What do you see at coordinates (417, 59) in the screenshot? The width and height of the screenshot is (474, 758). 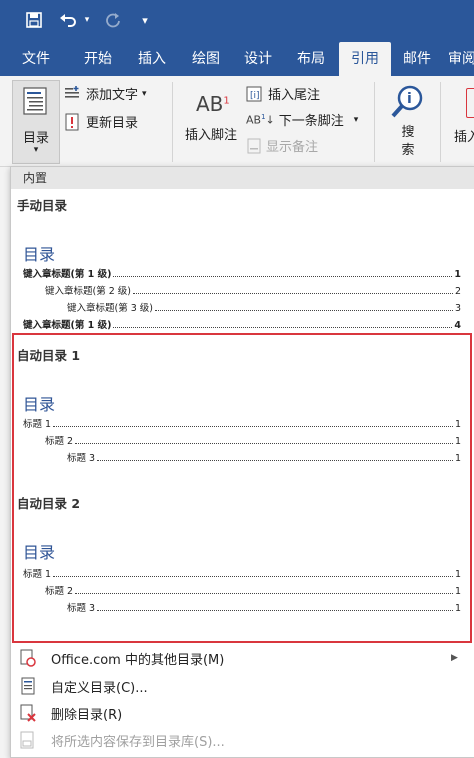 I see `tab-mailings: 邮件` at bounding box center [417, 59].